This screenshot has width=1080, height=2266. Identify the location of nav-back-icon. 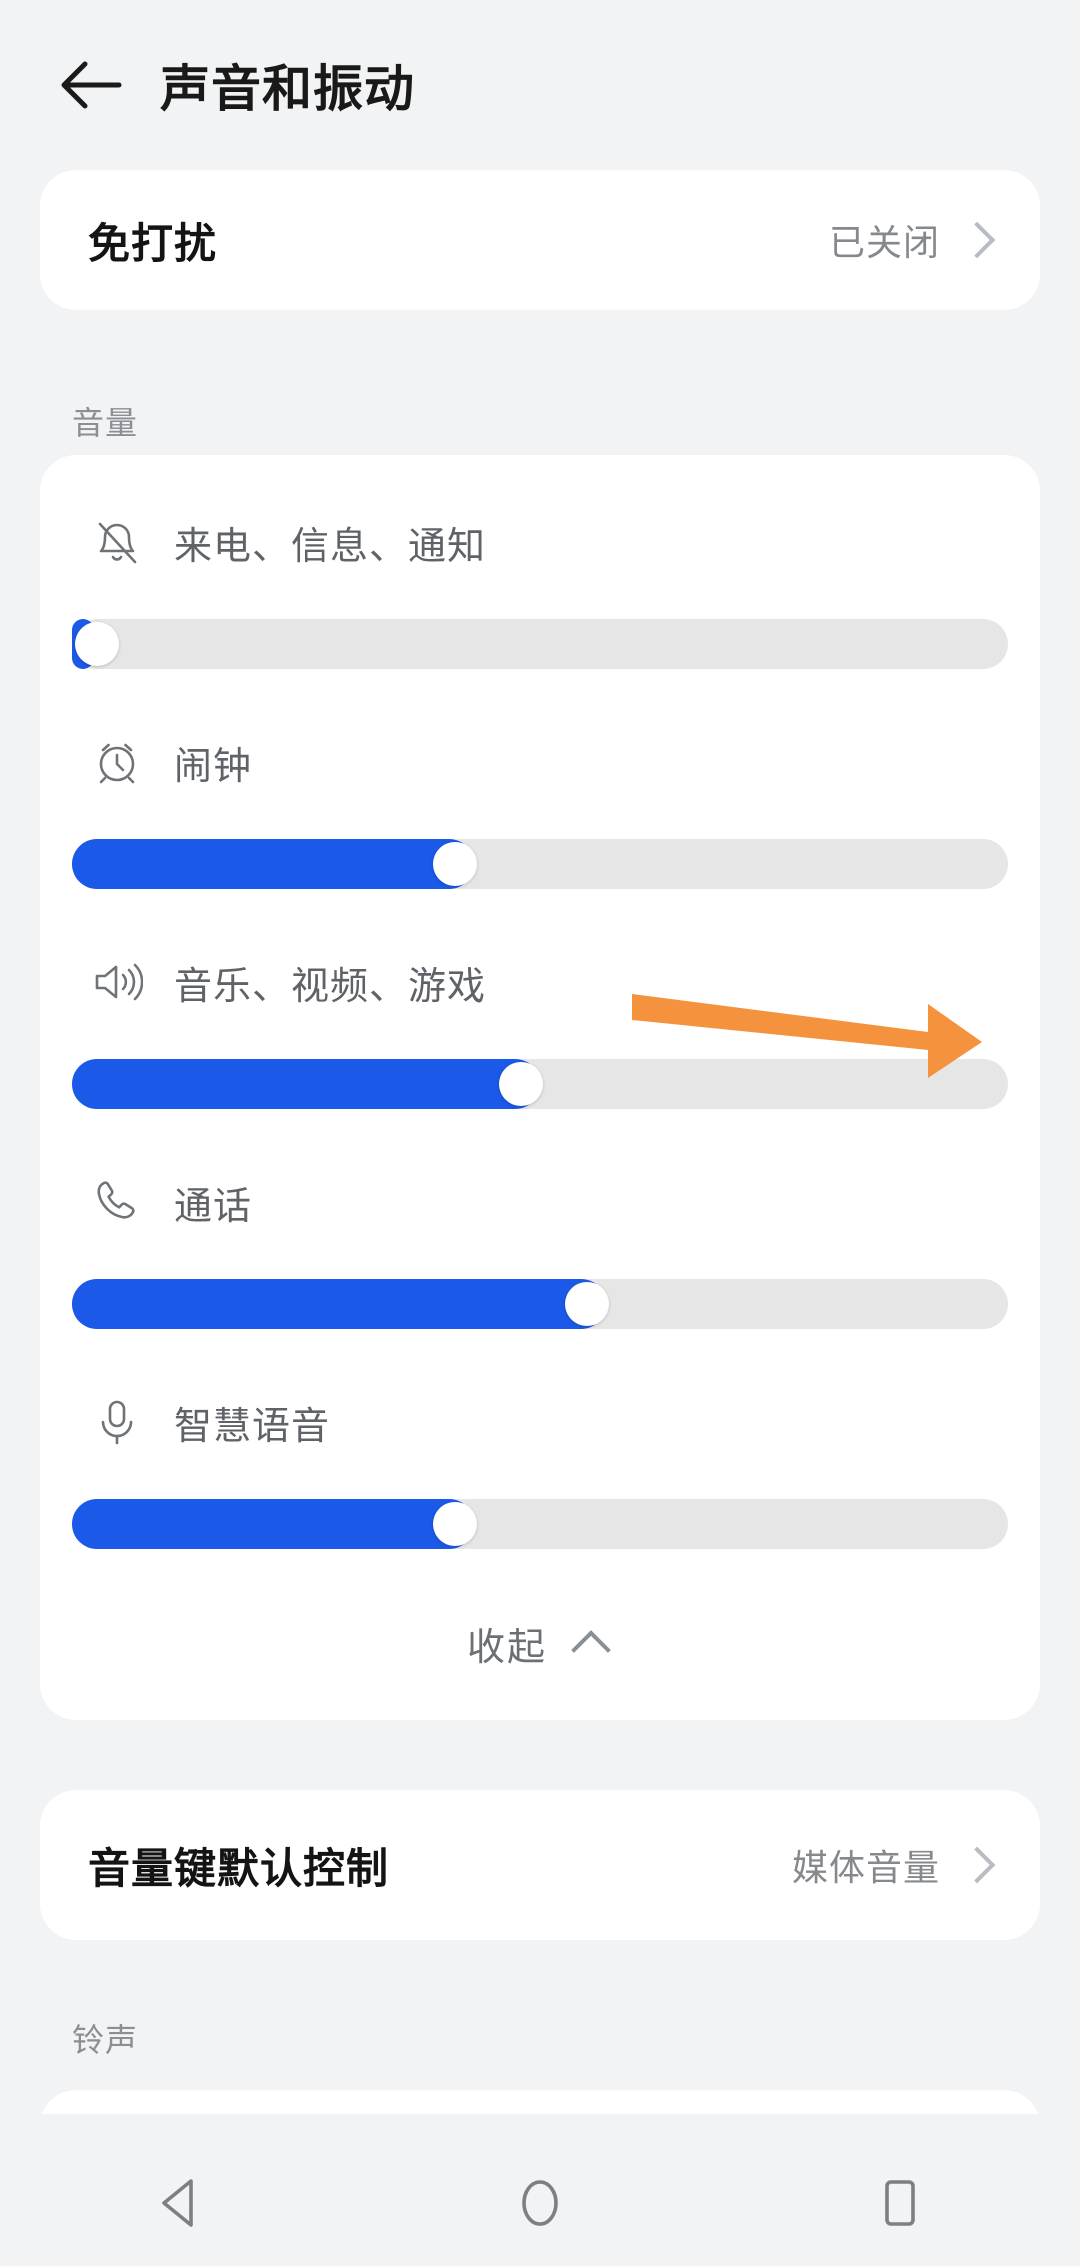
(180, 2203).